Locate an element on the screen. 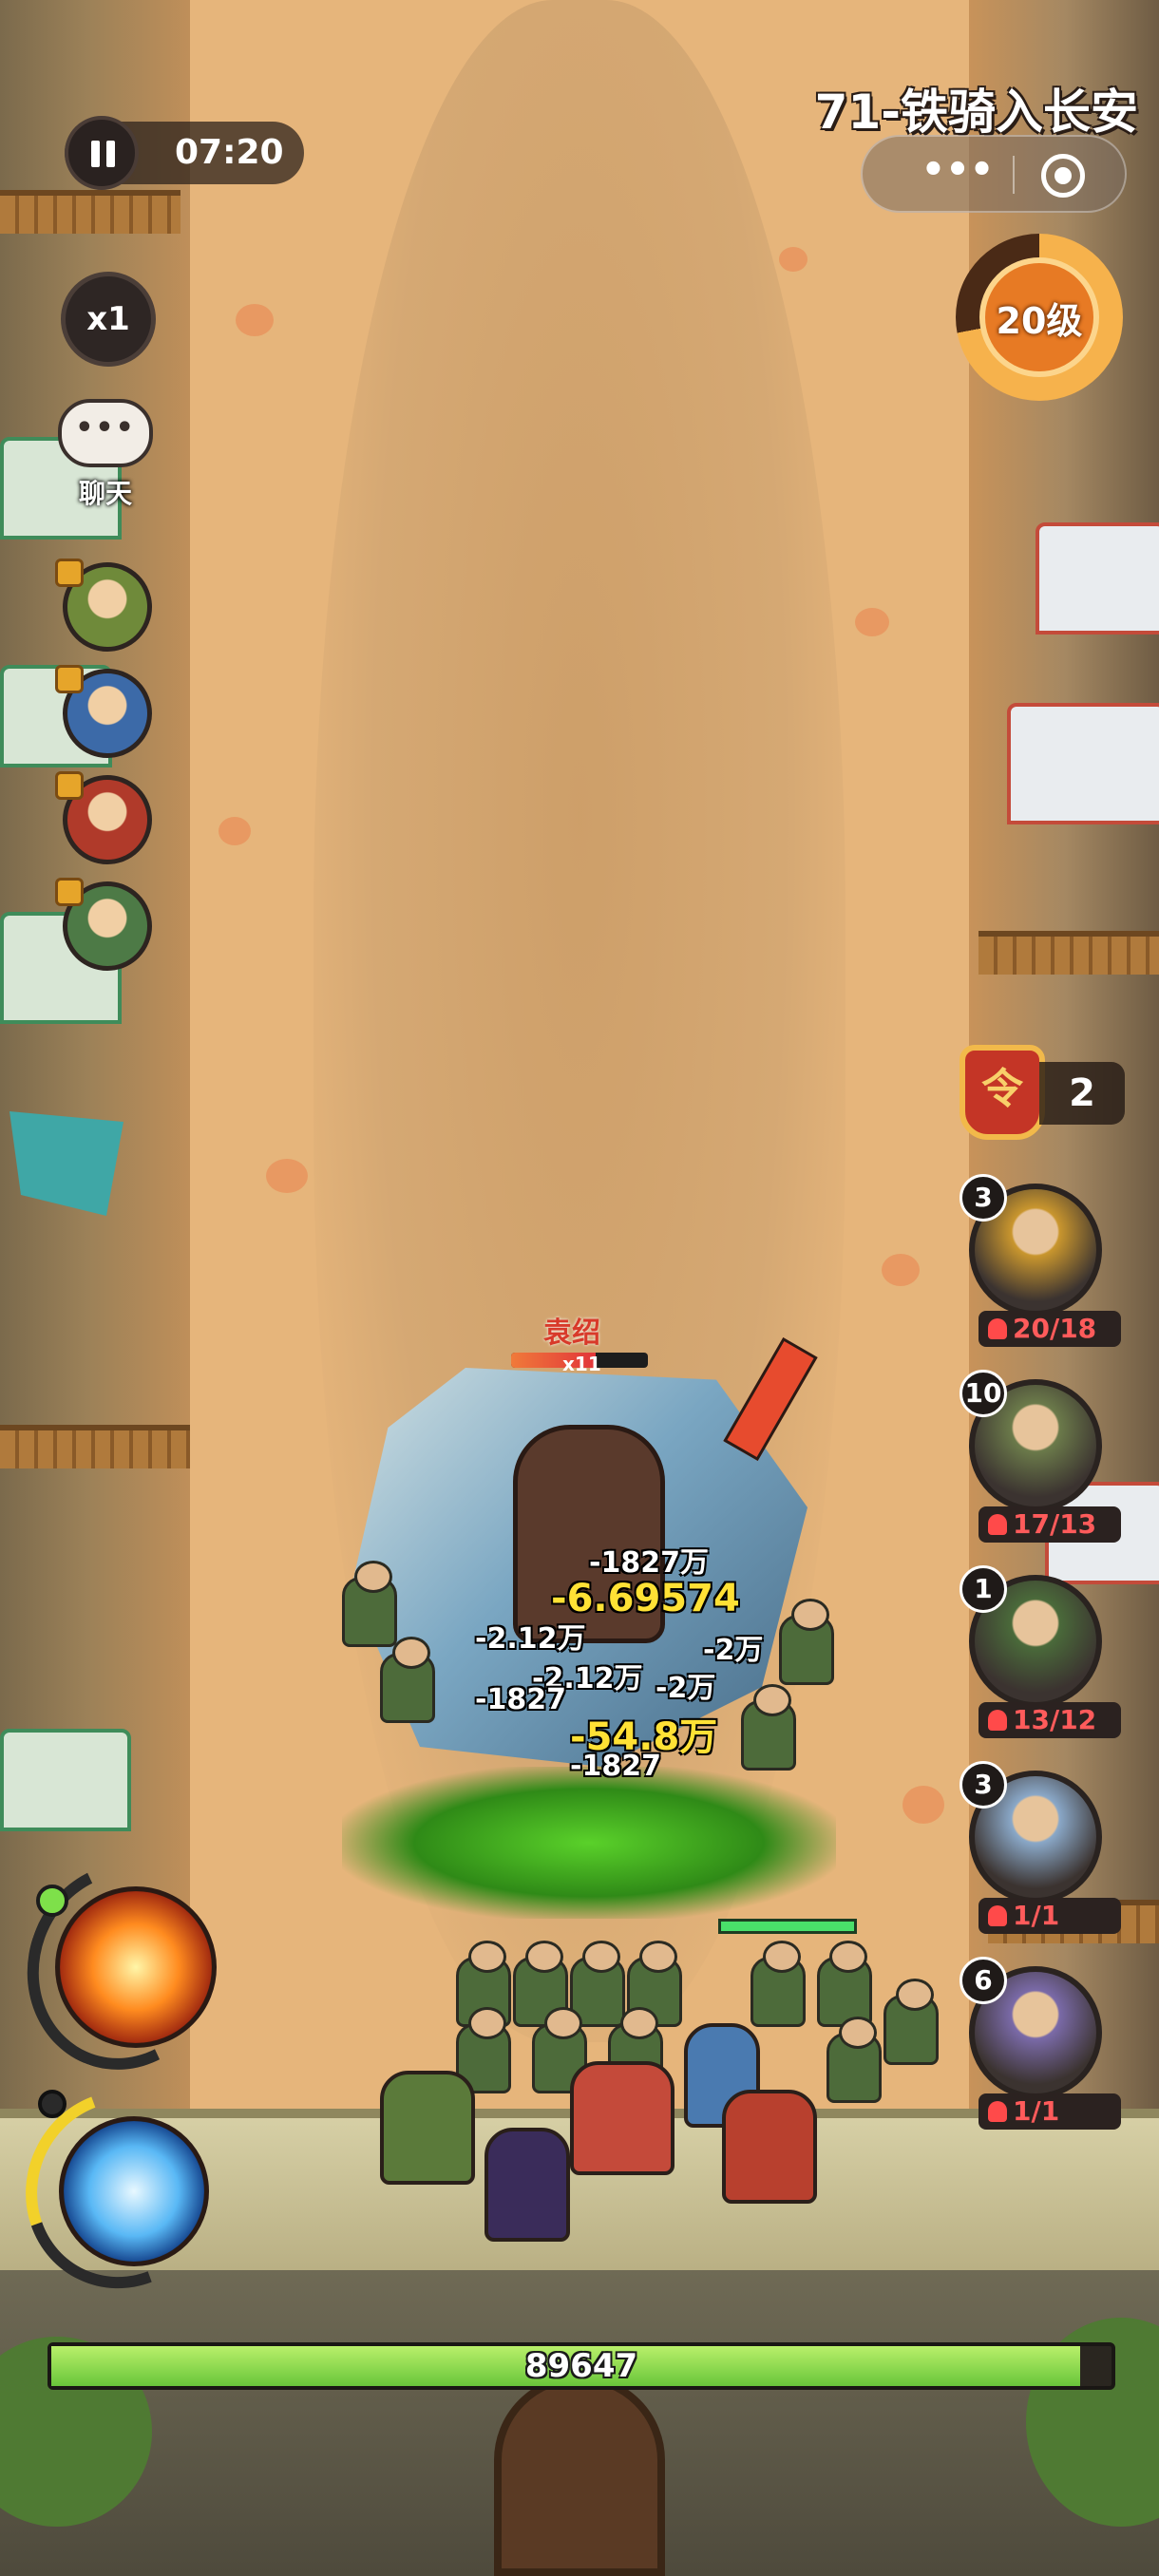 The height and width of the screenshot is (2576, 1159). more-icon: ••• is located at coordinates (958, 173).